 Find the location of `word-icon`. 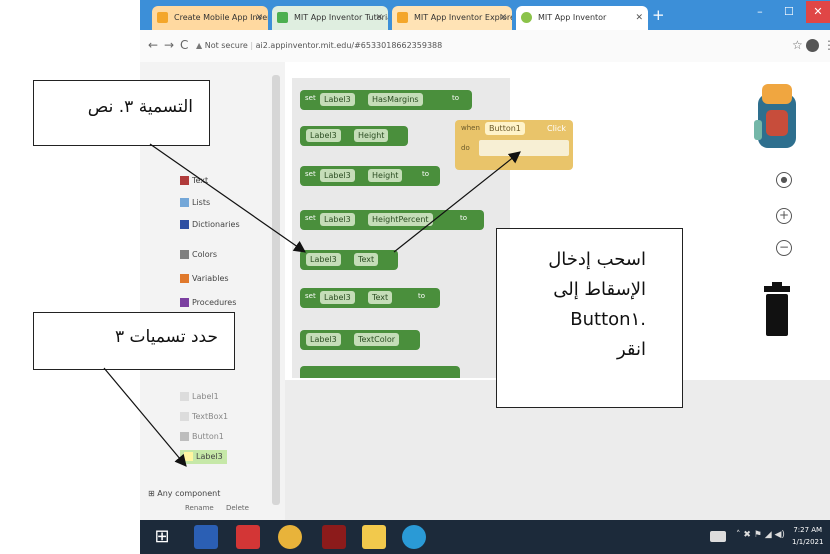

word-icon is located at coordinates (206, 537).